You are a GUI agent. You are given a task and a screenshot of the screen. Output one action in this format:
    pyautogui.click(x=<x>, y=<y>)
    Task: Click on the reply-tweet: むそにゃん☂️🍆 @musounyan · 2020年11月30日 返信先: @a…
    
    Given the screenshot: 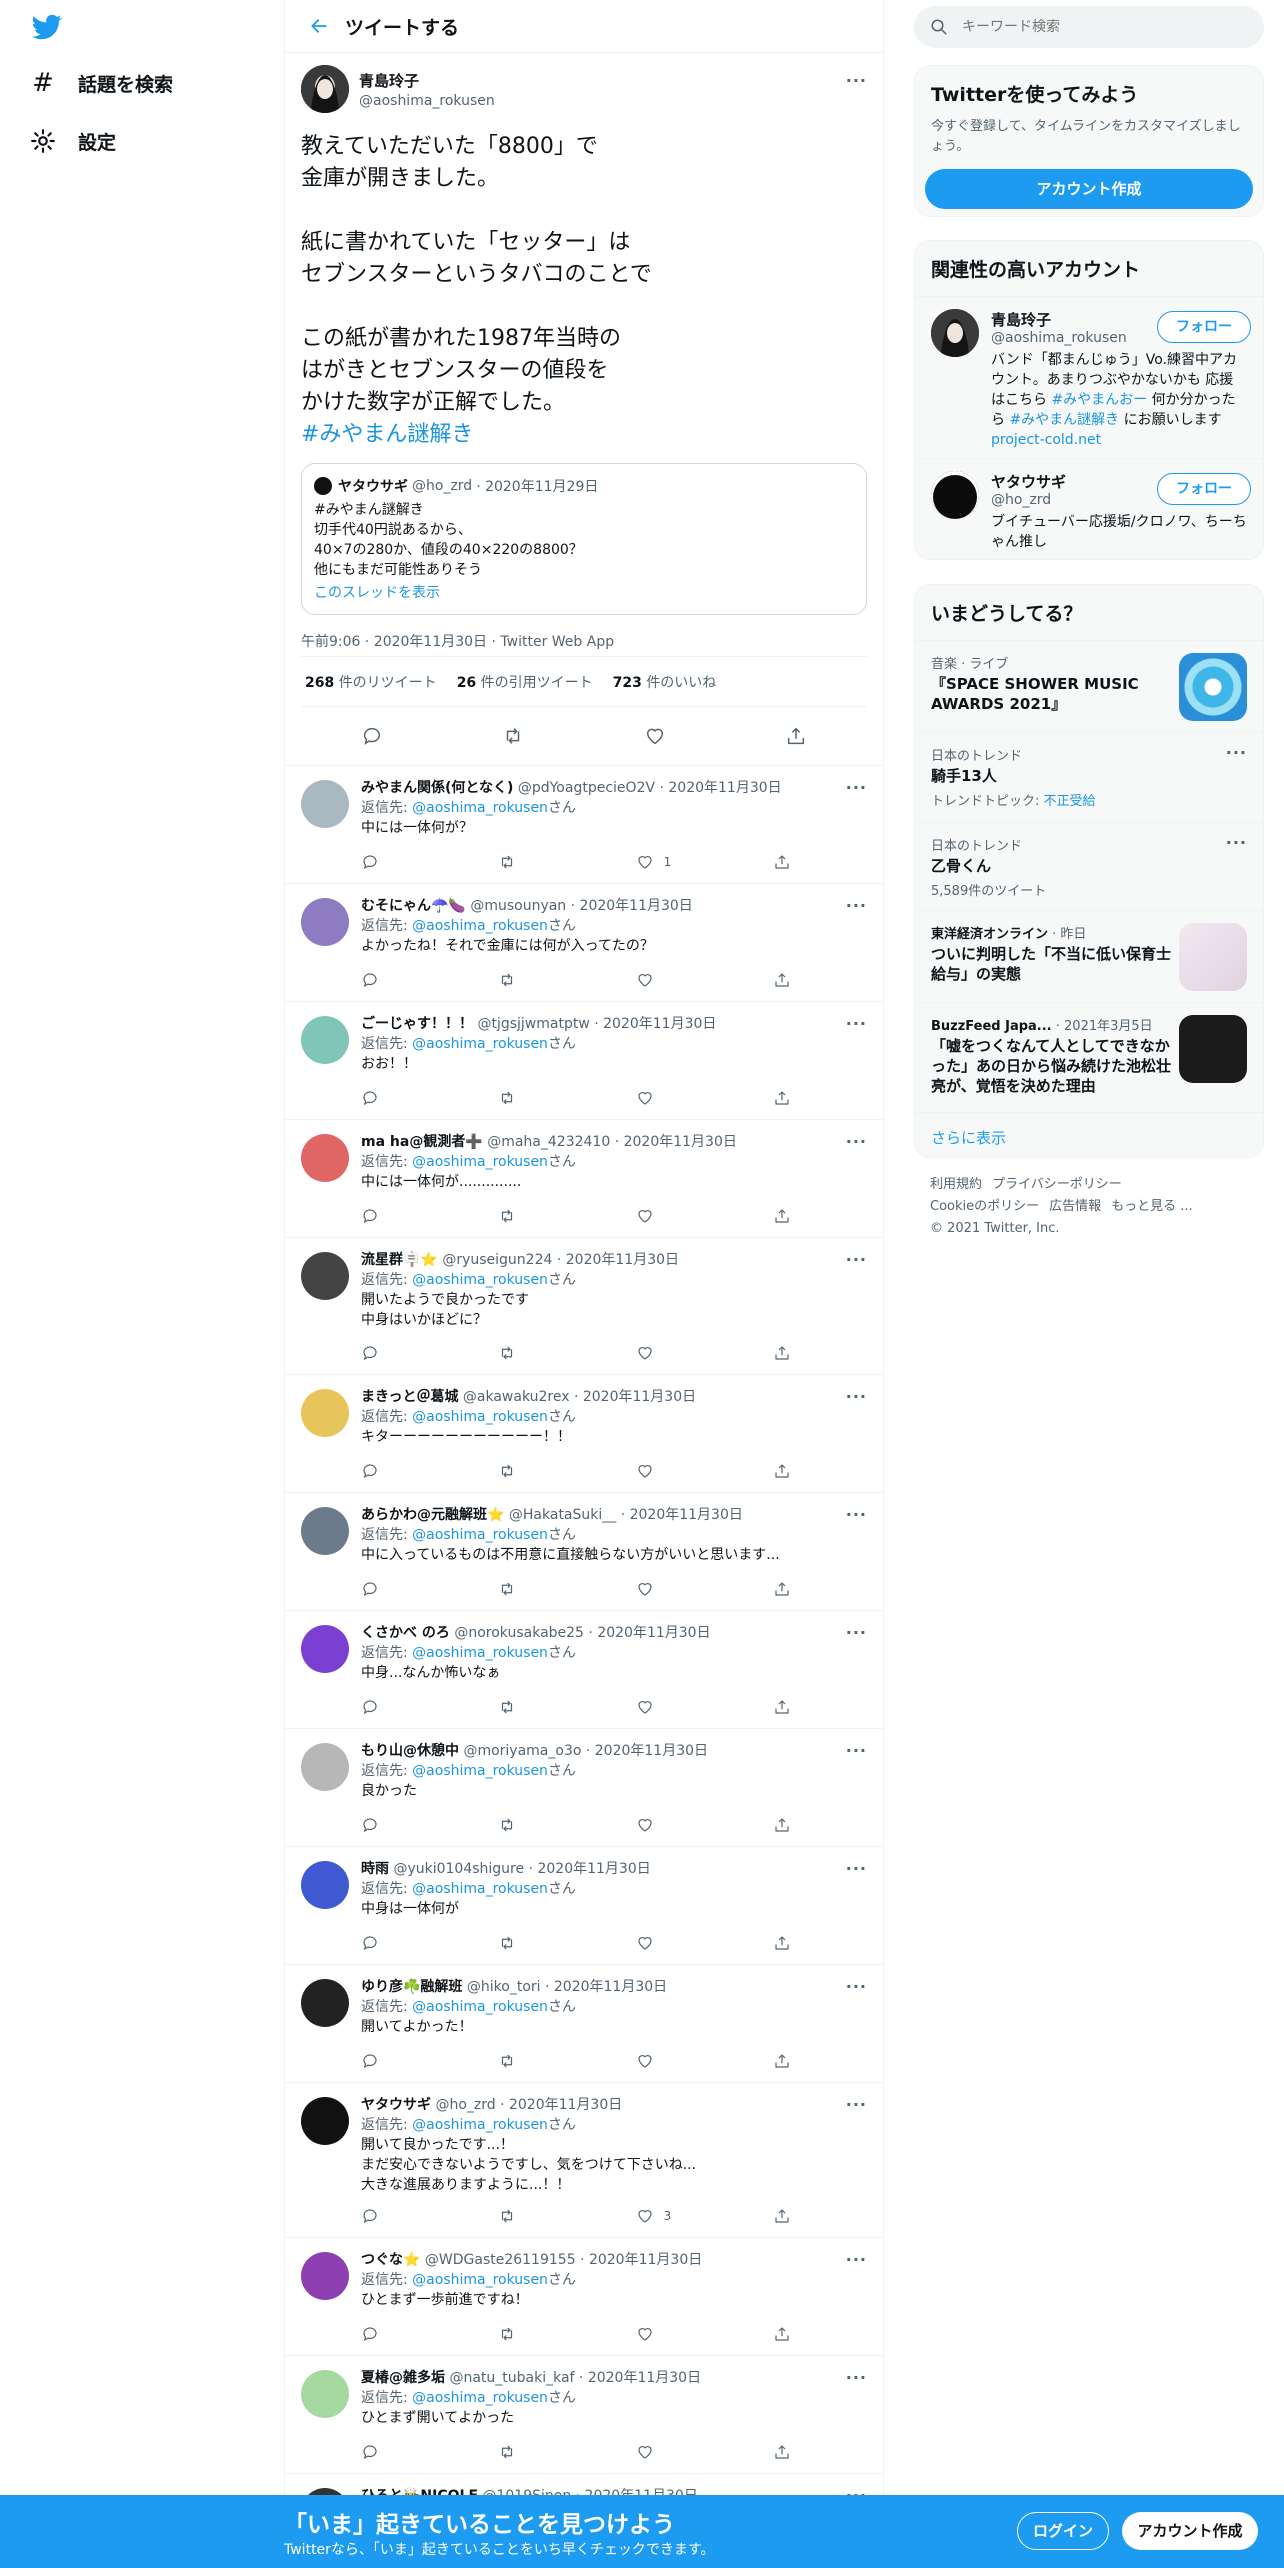 What is the action you would take?
    pyautogui.click(x=584, y=942)
    